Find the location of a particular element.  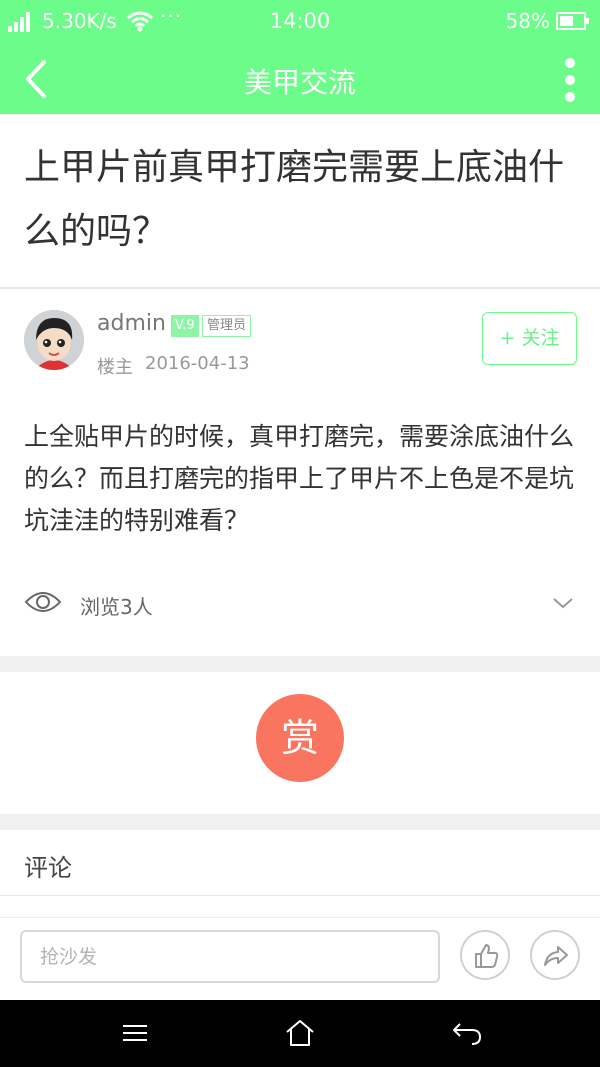

view-count: 浏览3人 is located at coordinates (116, 607).